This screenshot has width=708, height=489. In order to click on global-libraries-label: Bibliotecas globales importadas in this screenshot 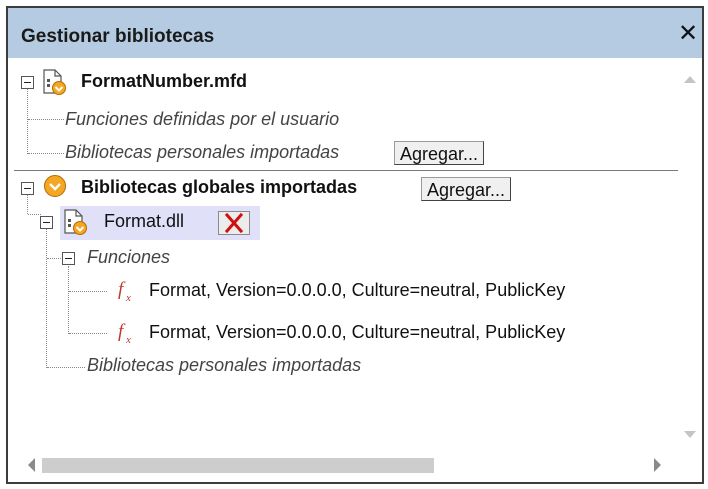, I will do `click(219, 187)`.